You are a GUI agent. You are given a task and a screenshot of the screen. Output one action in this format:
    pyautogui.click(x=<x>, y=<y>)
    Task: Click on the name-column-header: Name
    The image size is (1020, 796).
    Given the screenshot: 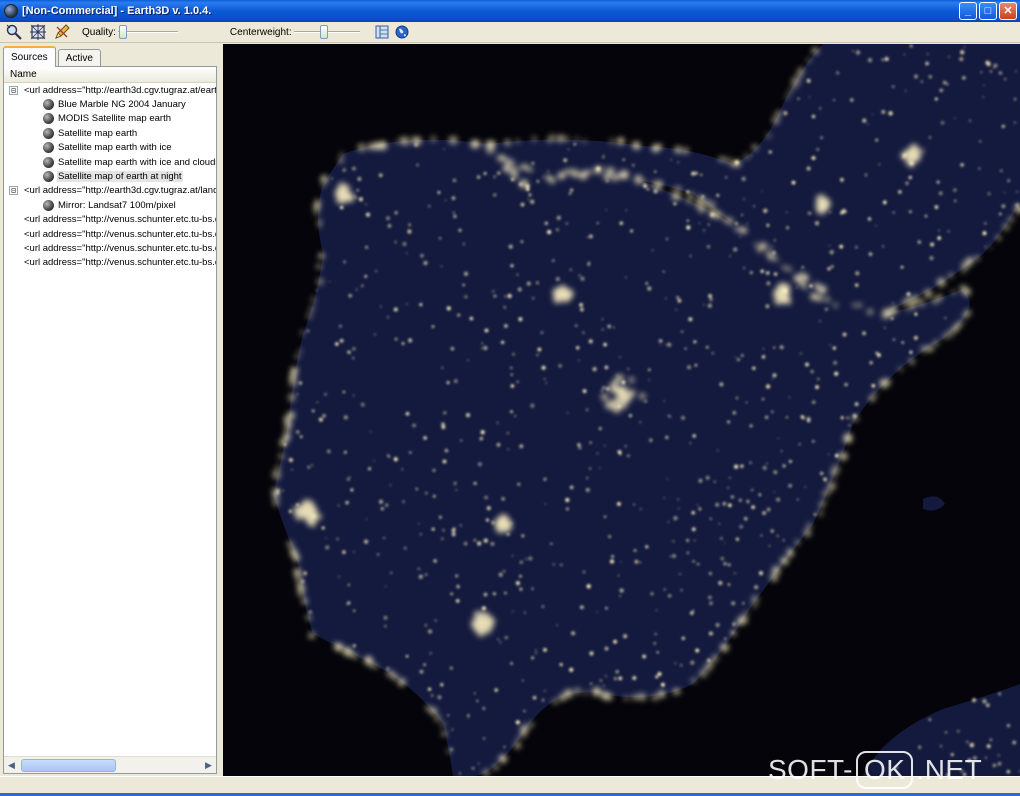 What is the action you would take?
    pyautogui.click(x=110, y=75)
    